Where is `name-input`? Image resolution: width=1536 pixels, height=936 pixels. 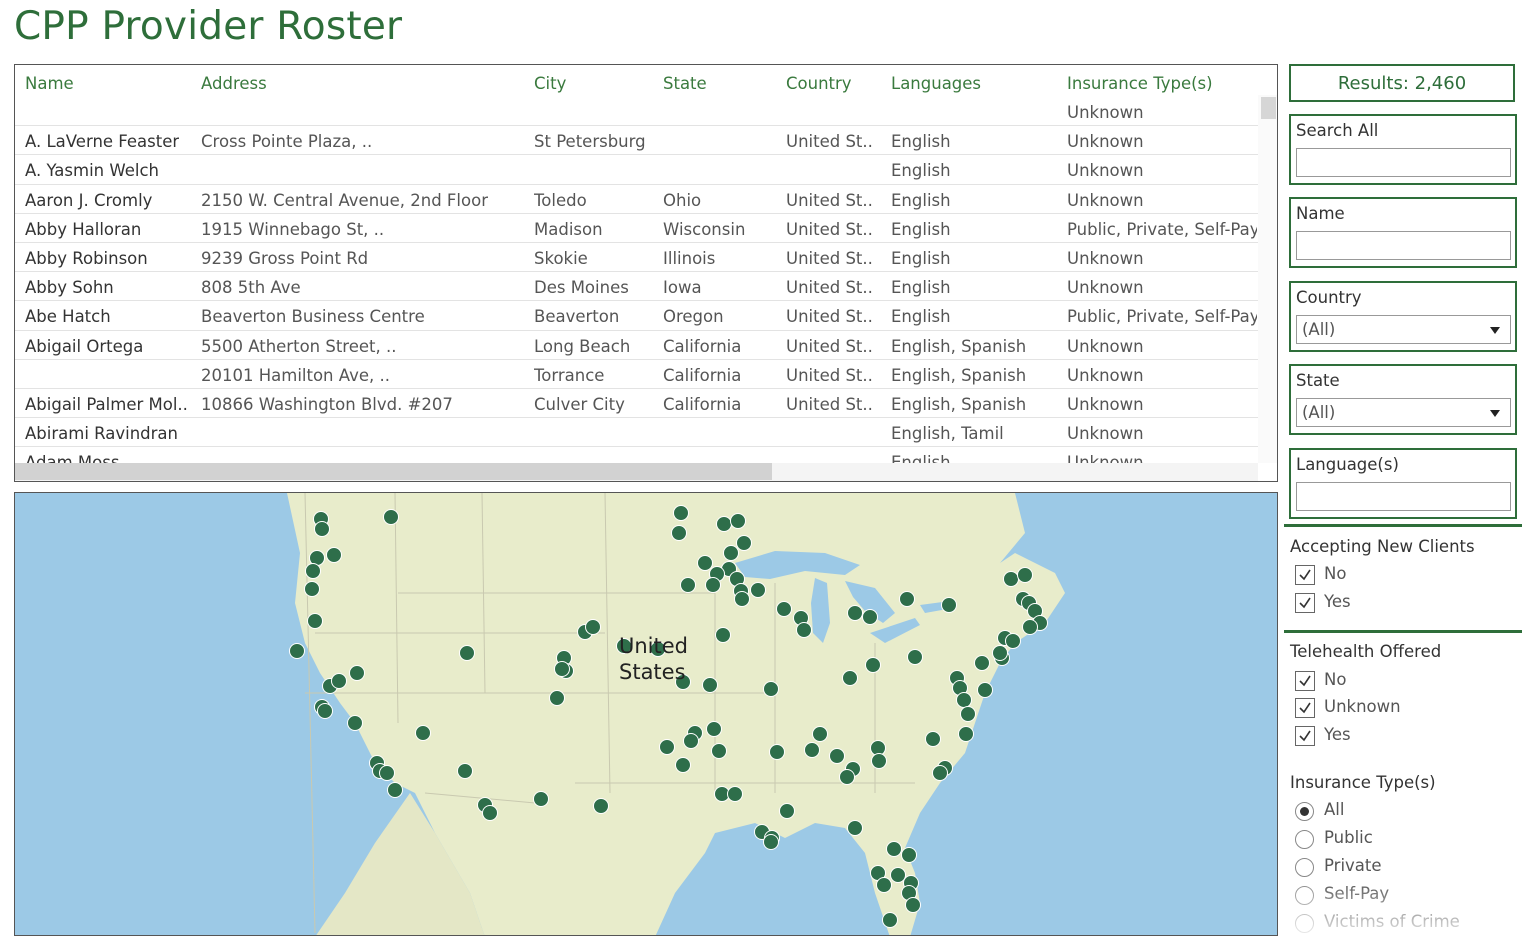 name-input is located at coordinates (1403, 245).